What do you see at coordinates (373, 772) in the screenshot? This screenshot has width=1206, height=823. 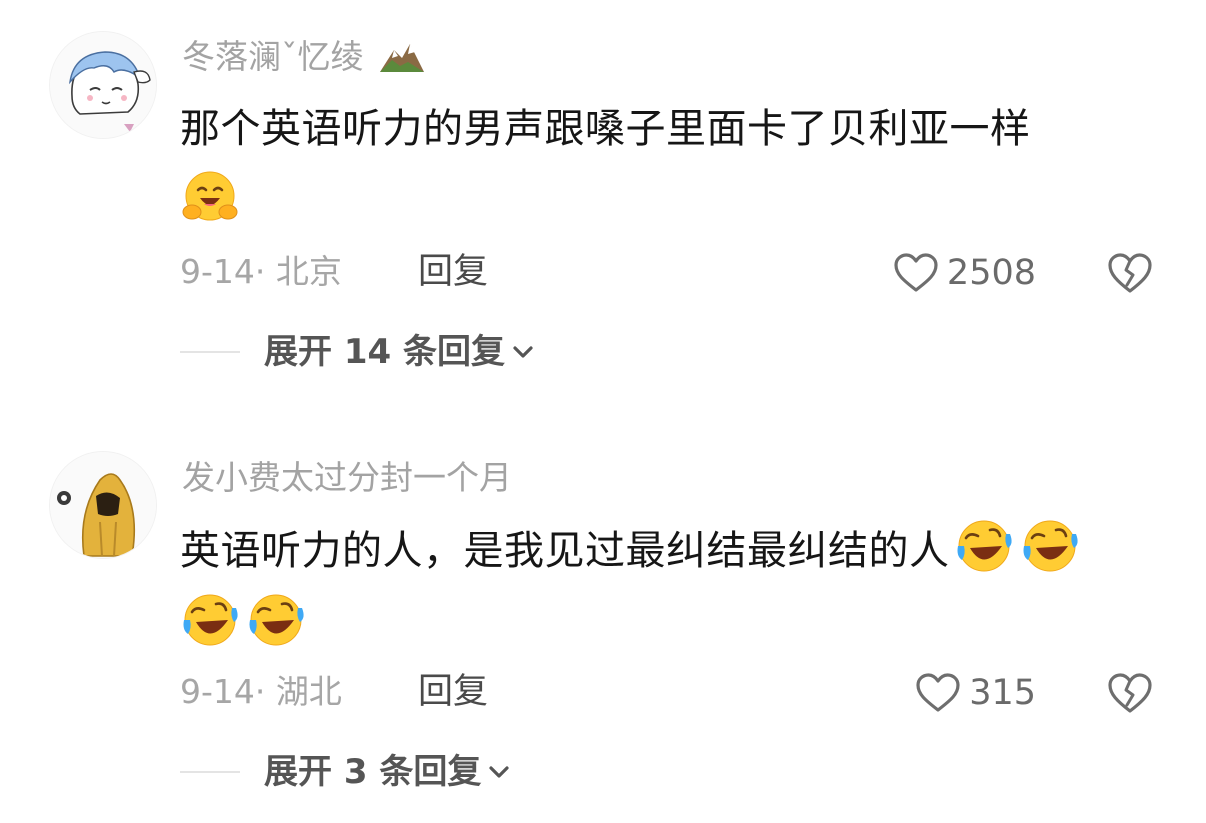 I see `expand-replies-label: 展开 3 条回复` at bounding box center [373, 772].